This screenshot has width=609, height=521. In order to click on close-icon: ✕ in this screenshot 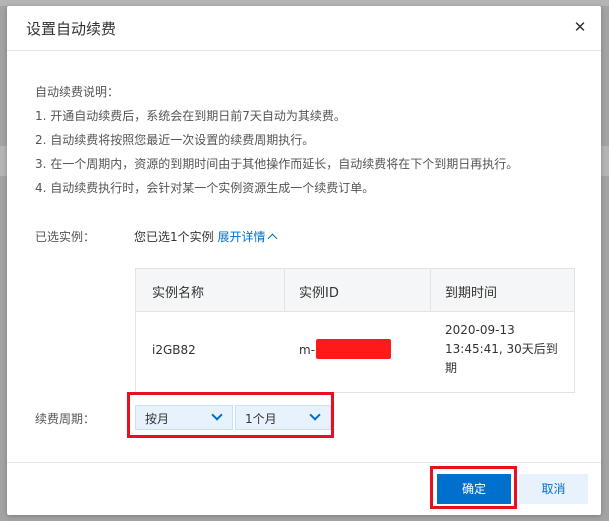, I will do `click(580, 27)`.